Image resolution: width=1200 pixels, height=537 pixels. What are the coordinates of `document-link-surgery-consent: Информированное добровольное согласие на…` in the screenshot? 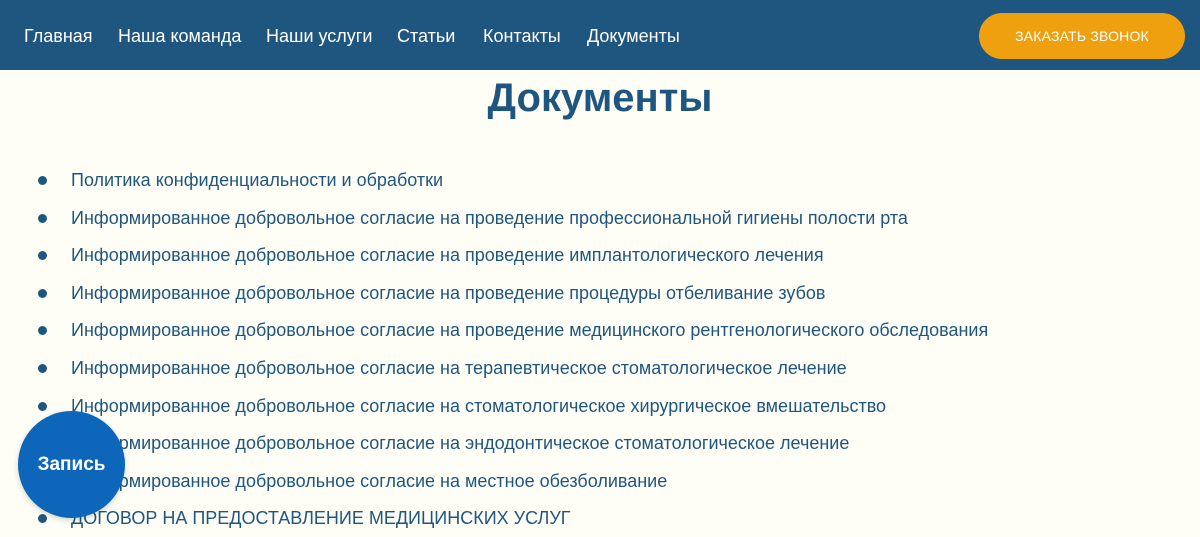 It's located at (478, 406).